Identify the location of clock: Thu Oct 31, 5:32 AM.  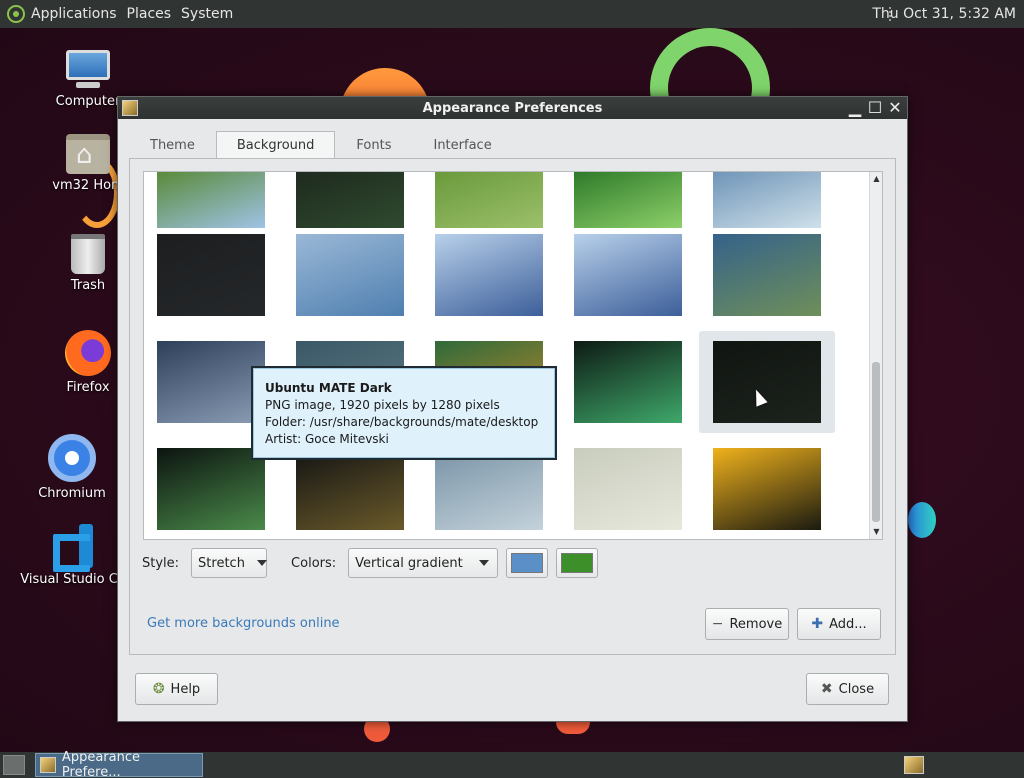
(944, 14).